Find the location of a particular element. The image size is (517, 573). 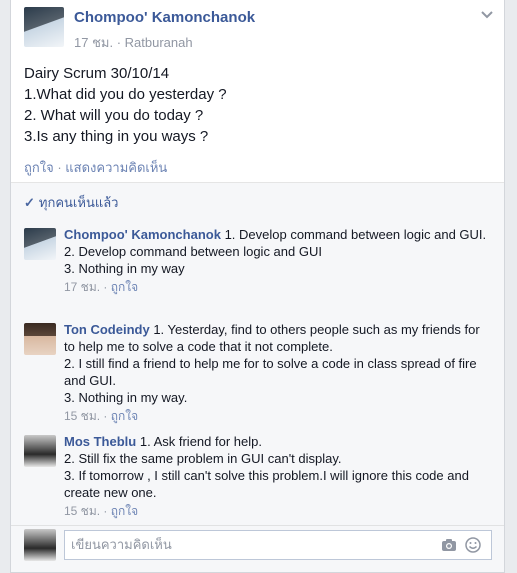

post-line: Dairy Scrum 30/10/14 is located at coordinates (97, 73).